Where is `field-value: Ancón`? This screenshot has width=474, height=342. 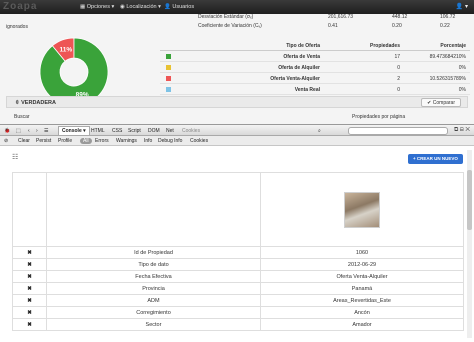
field-value: Ancón is located at coordinates (362, 312).